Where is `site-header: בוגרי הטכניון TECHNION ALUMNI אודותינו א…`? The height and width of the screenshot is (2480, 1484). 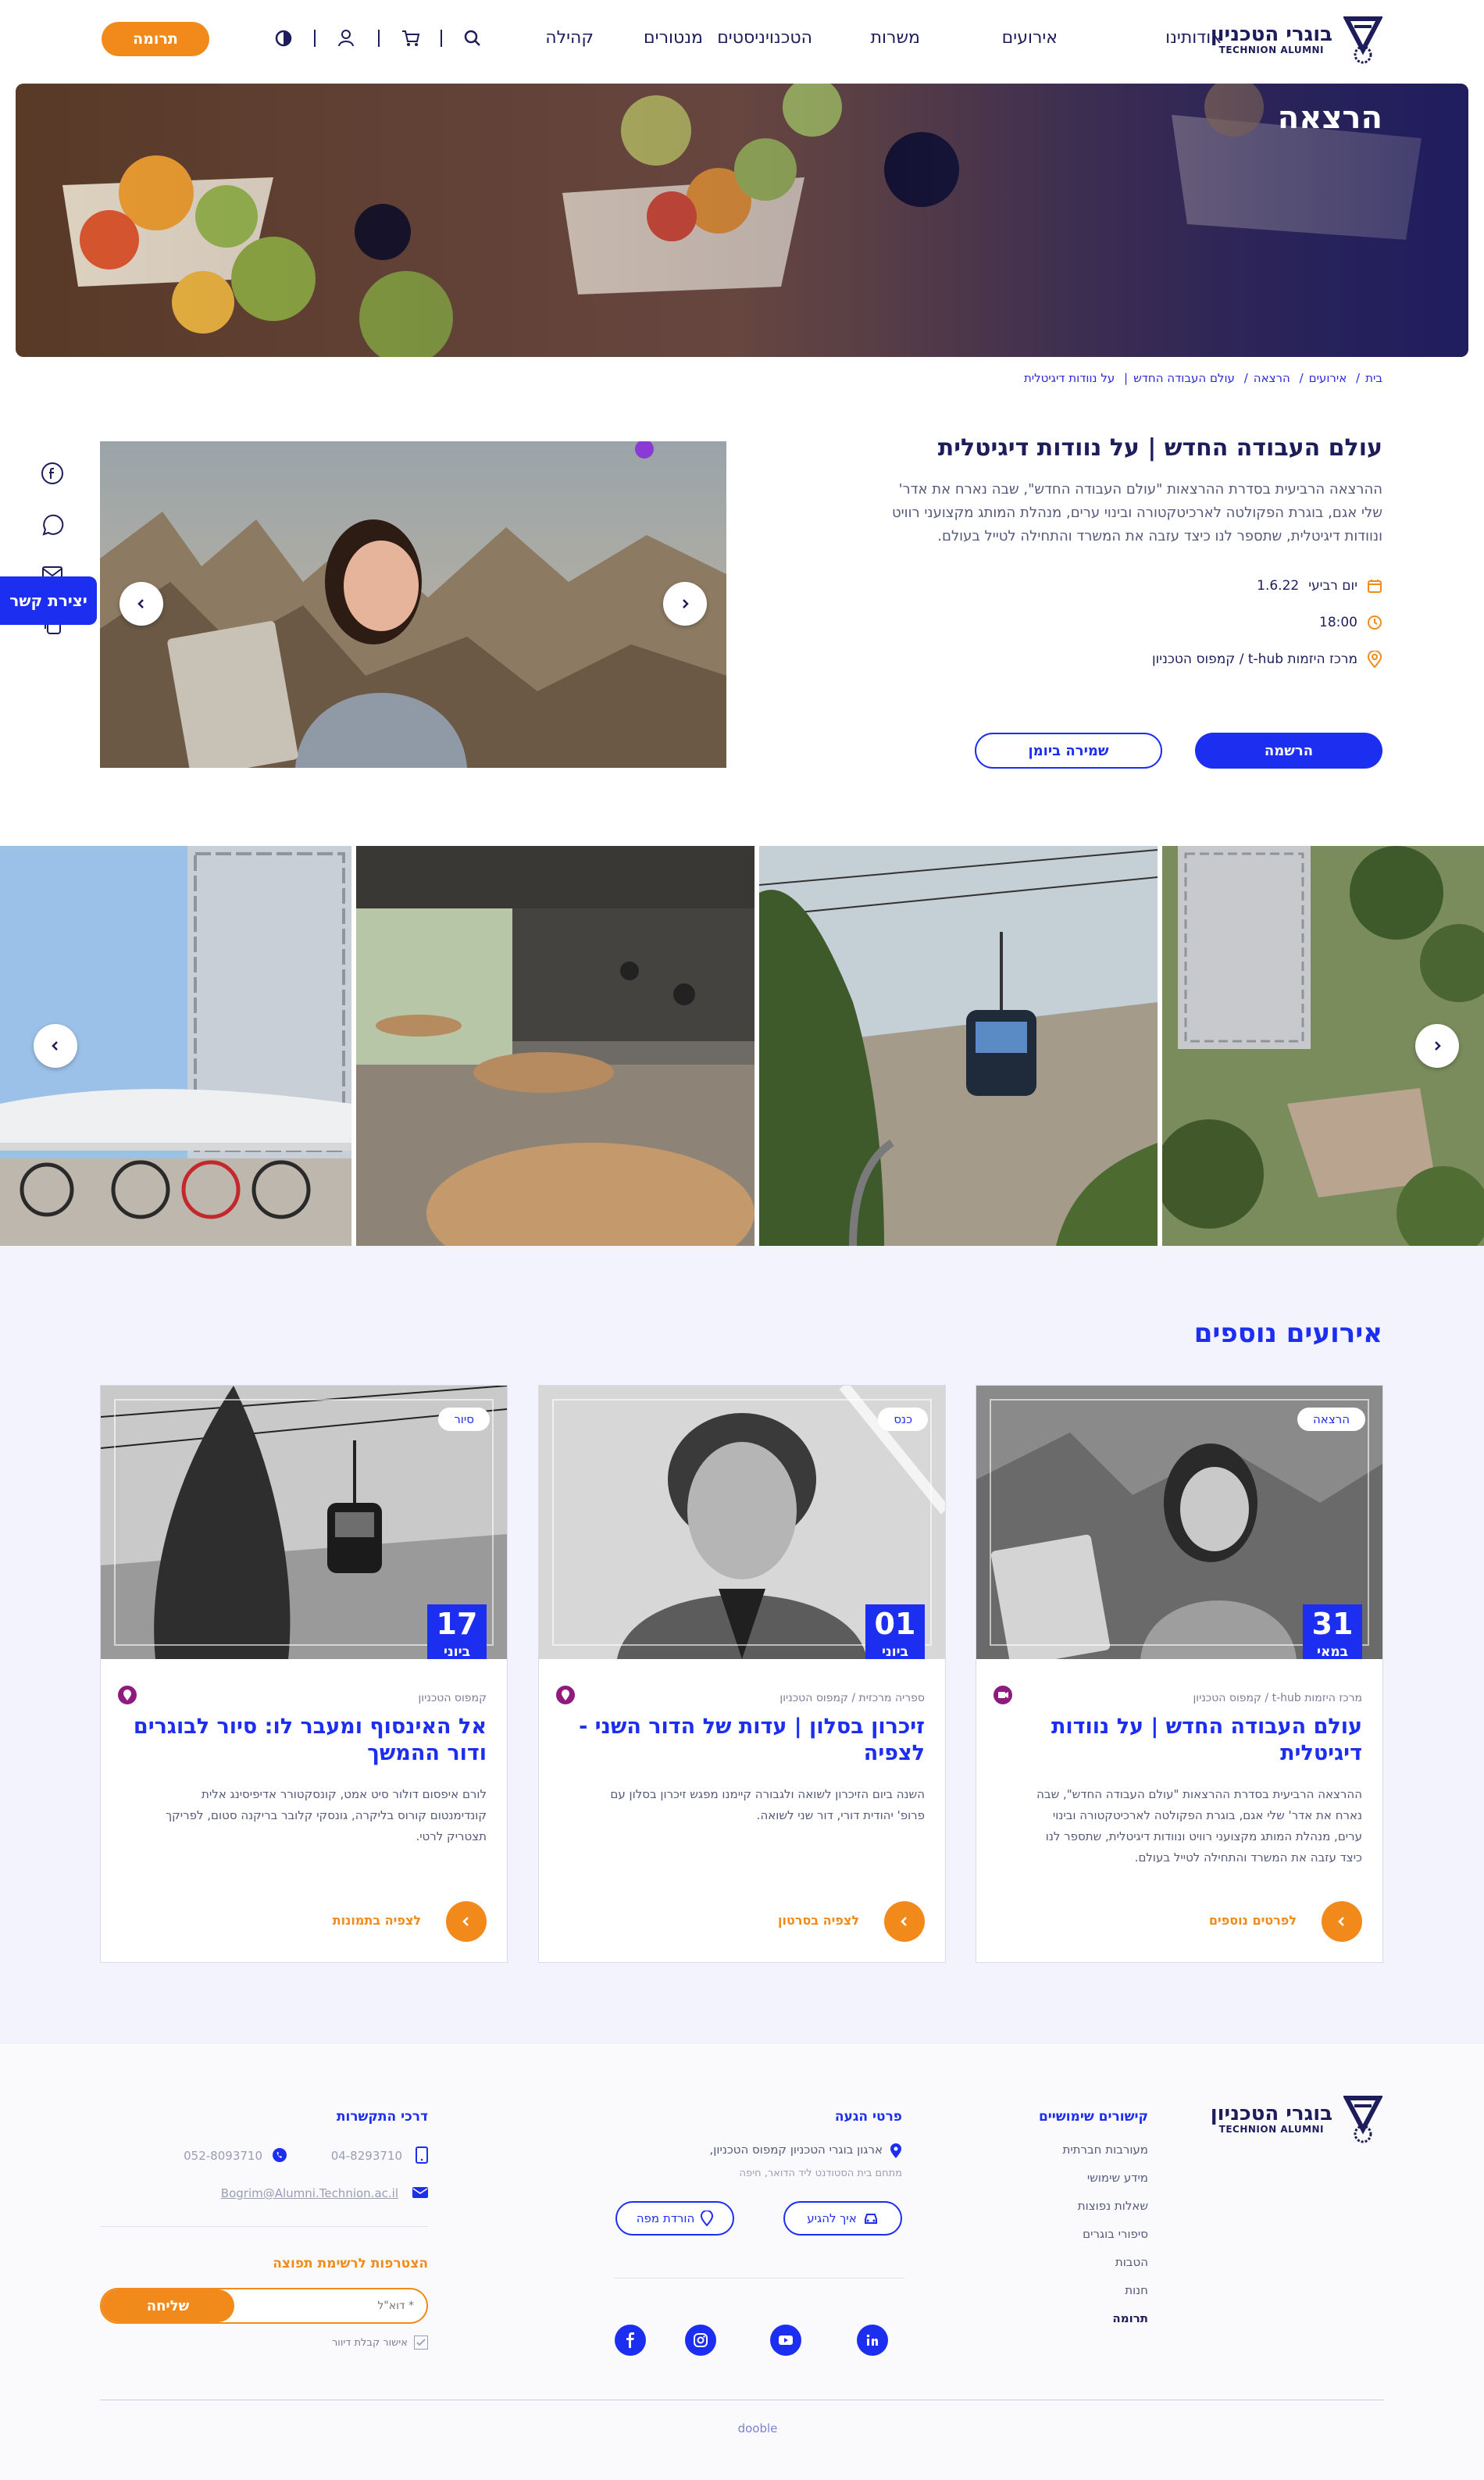
site-header: בוגרי הטכניון TECHNION ALUMNI אודותינו א… is located at coordinates (742, 40).